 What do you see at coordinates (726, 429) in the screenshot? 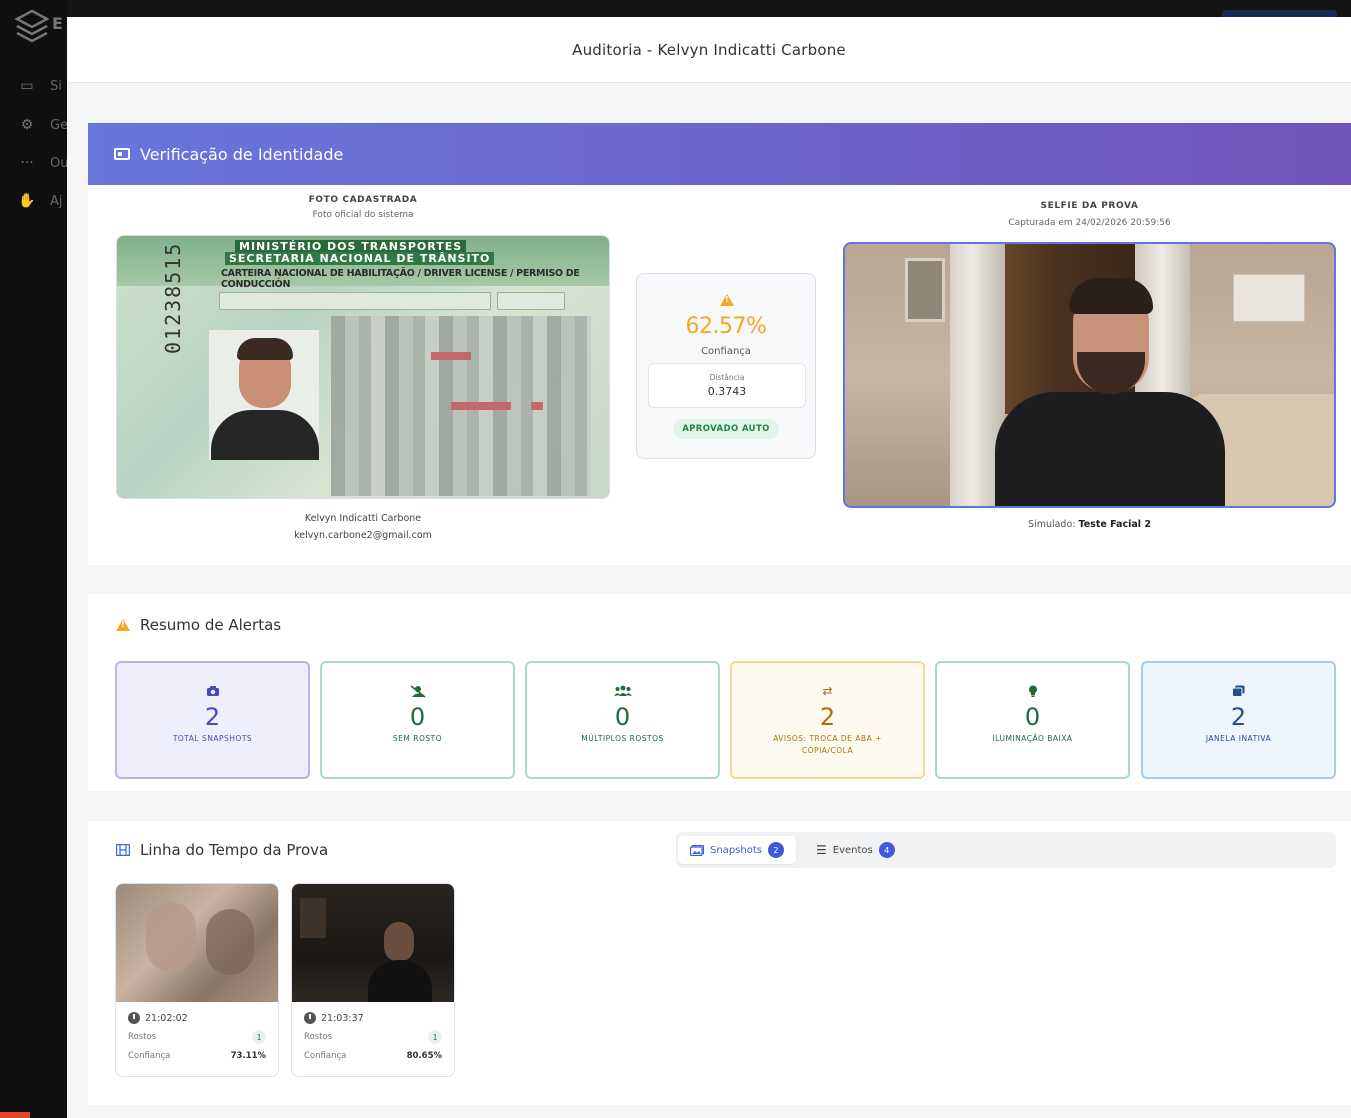
I see `approval-badge: APROVADO AUTO` at bounding box center [726, 429].